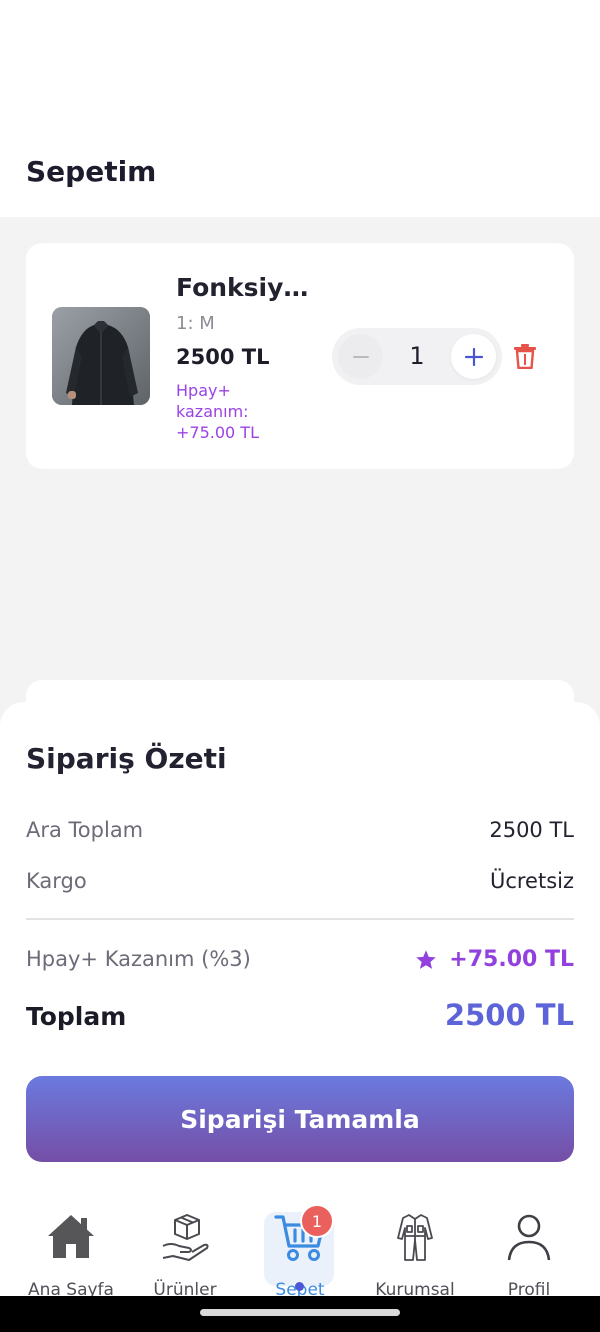 Image resolution: width=600 pixels, height=1332 pixels. I want to click on summary-title: Sipariş Özeti, so click(126, 758).